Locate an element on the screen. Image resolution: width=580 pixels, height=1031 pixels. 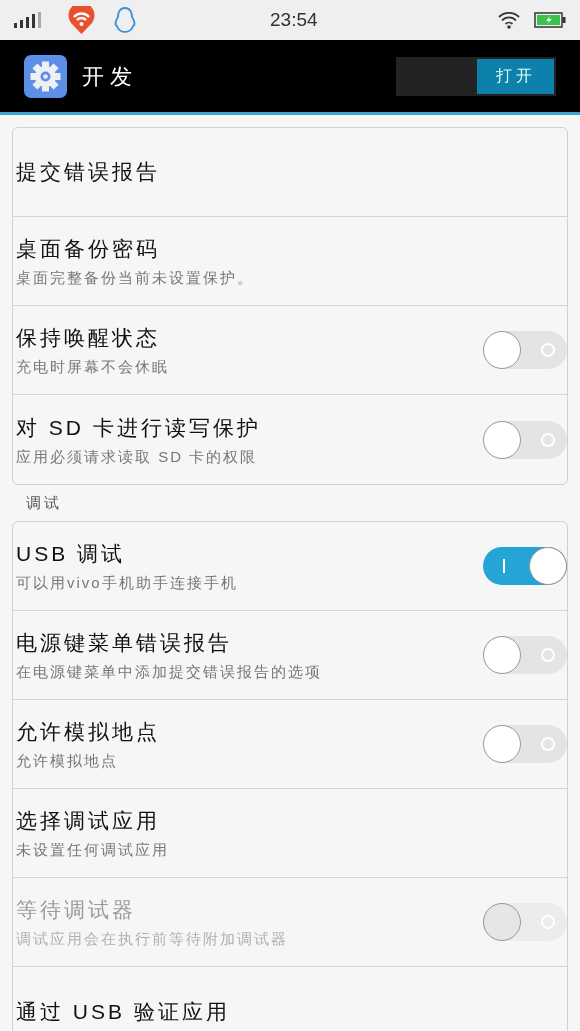
row-subtitle: 未设置任何调试应用 is located at coordinates (93, 850).